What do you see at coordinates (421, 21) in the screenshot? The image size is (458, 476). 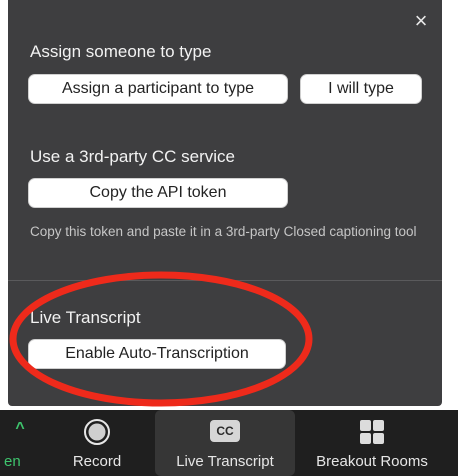 I see `close-icon: ×` at bounding box center [421, 21].